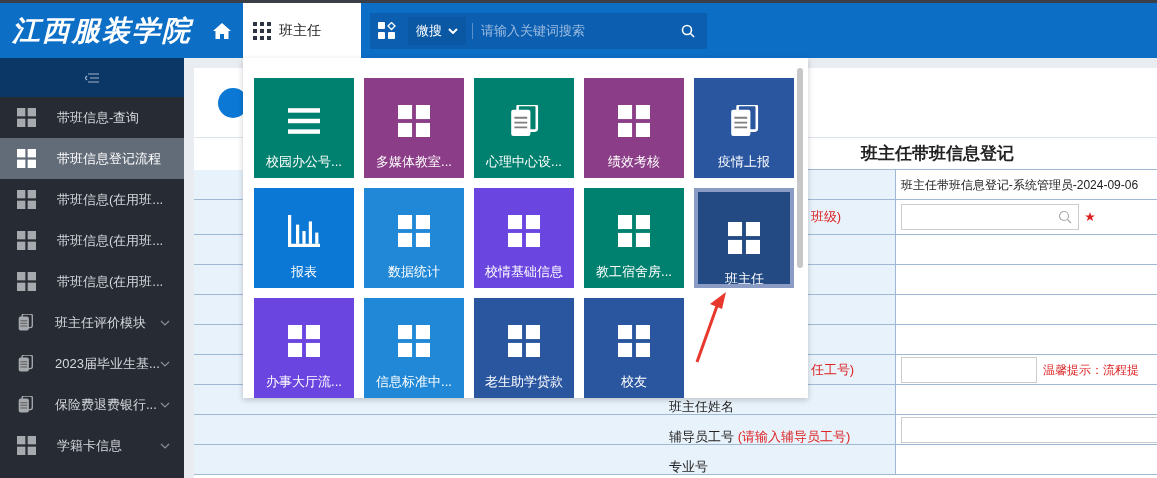  I want to click on app-tile: 疫情上报, so click(744, 128).